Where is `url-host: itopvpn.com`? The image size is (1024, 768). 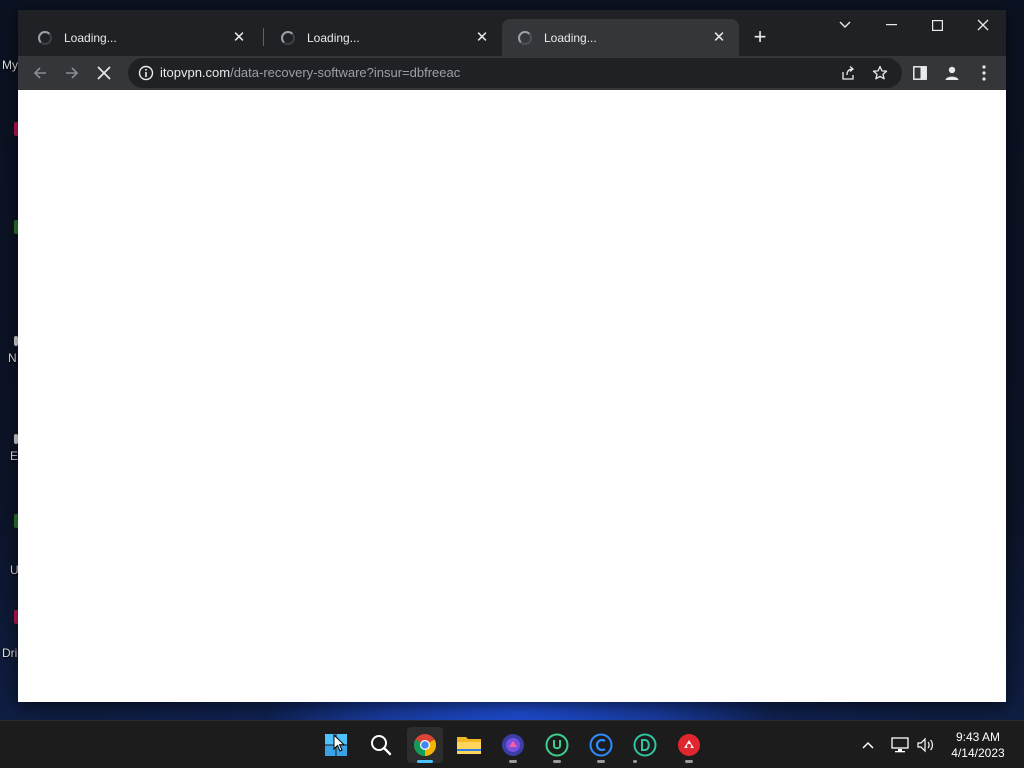 url-host: itopvpn.com is located at coordinates (195, 72).